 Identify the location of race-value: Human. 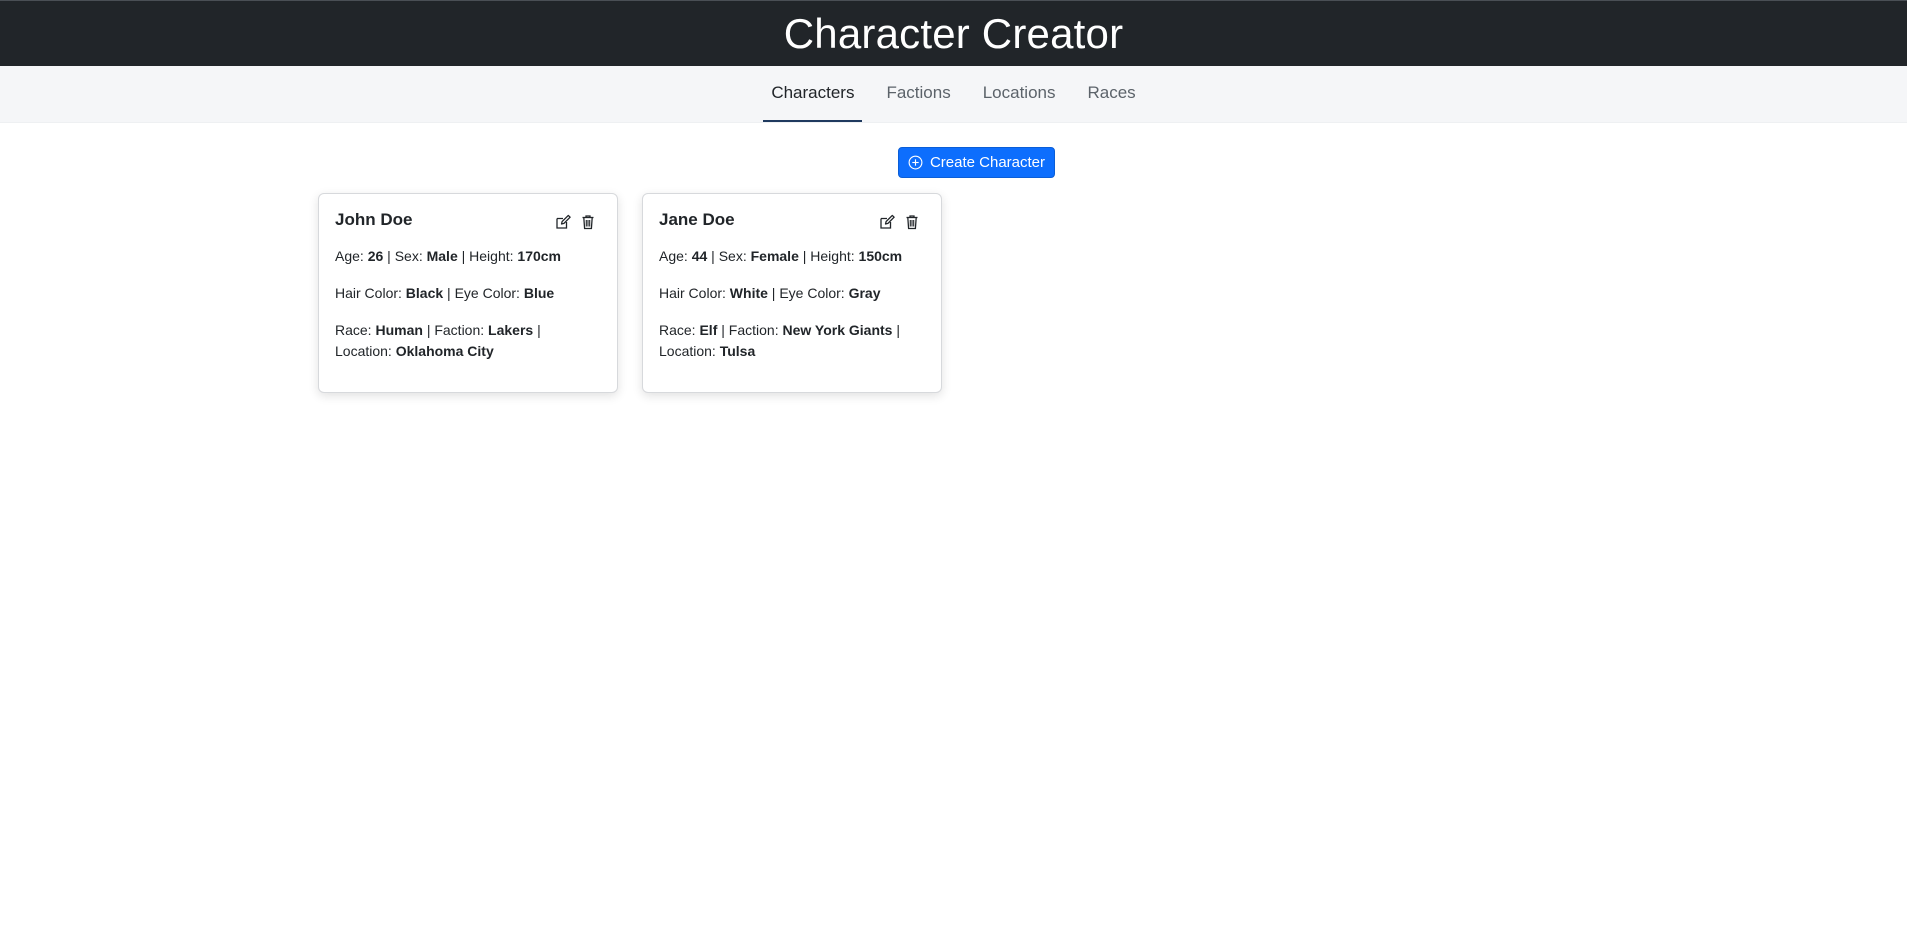
(399, 330).